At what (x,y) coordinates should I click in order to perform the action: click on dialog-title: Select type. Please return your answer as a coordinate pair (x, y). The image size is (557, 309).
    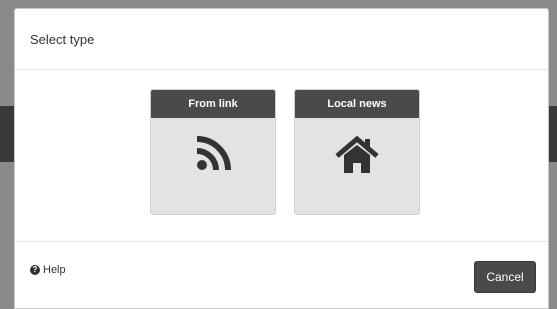
    Looking at the image, I should click on (62, 39).